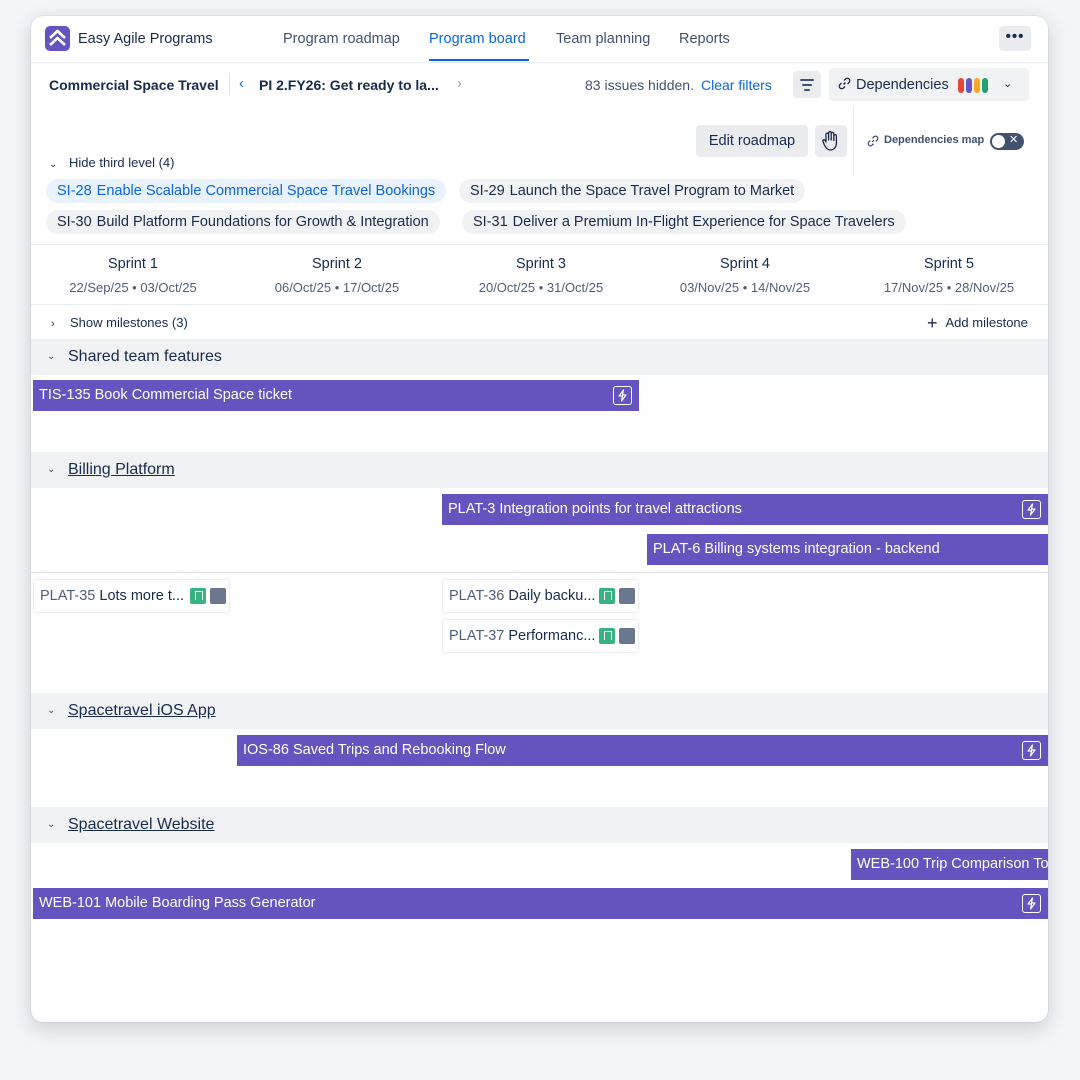 This screenshot has width=1080, height=1080. What do you see at coordinates (539, 357) in the screenshot?
I see `swimlane-header: ⌄ Shared team features` at bounding box center [539, 357].